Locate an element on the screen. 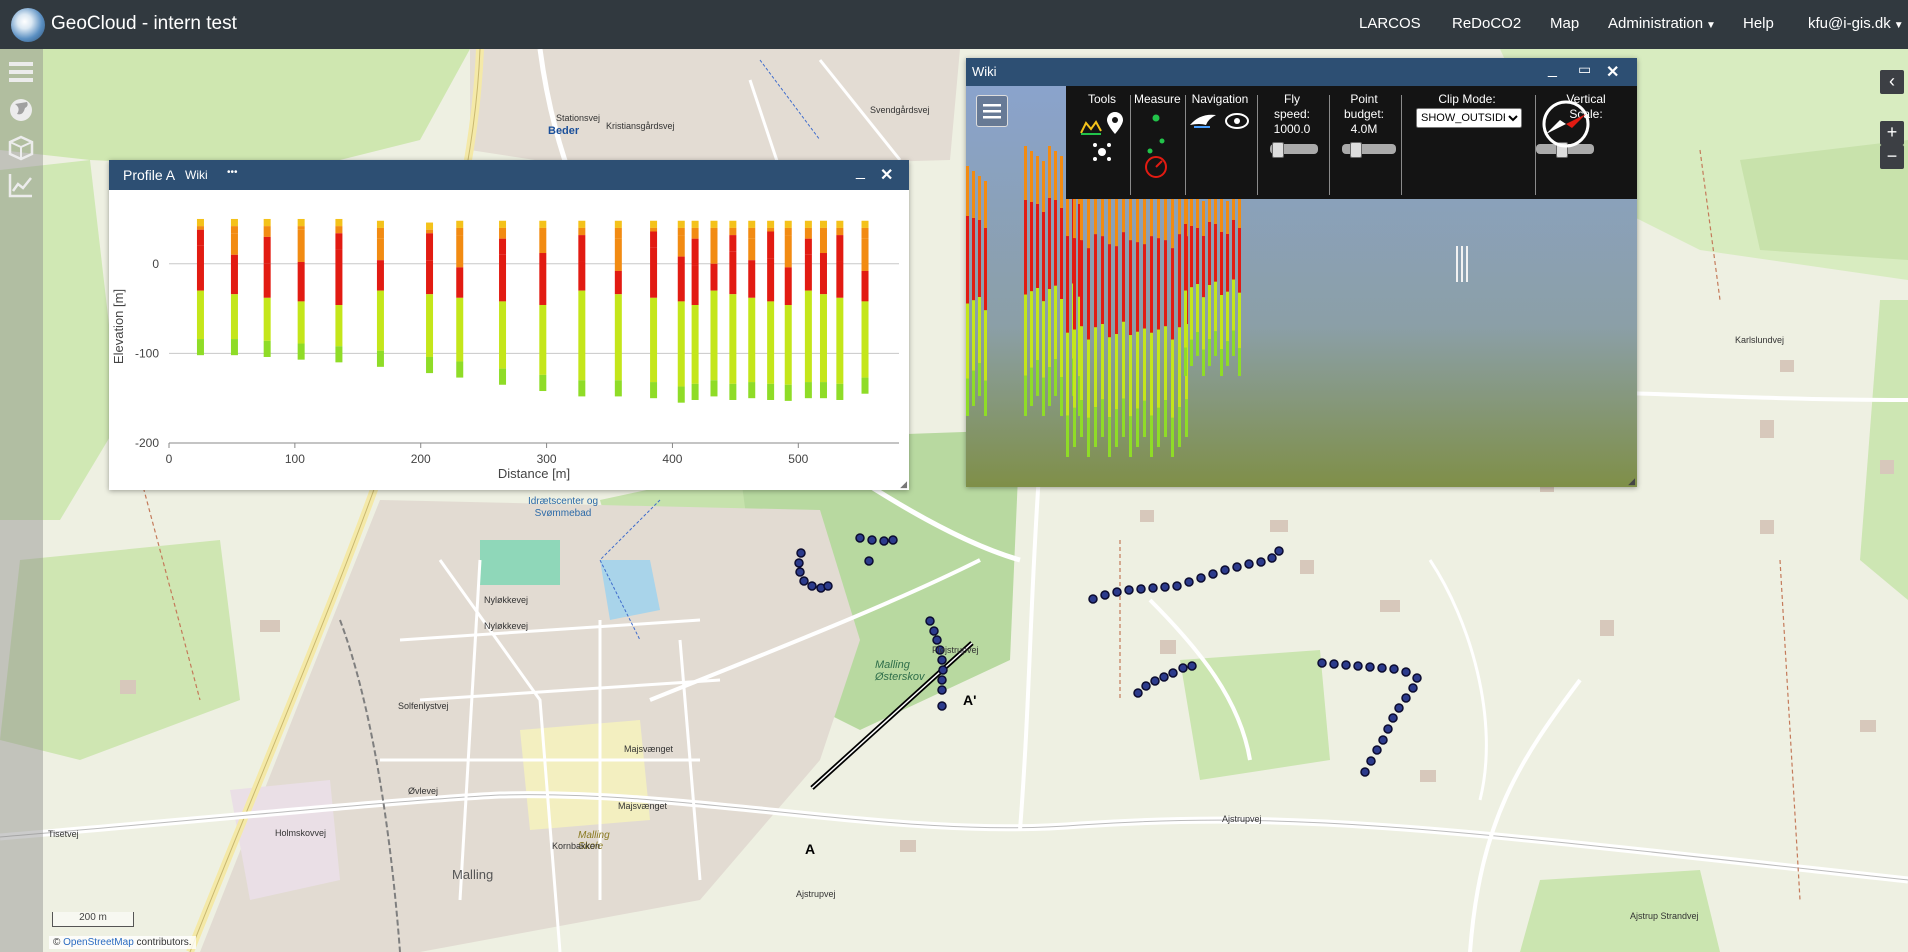  globe-icon is located at coordinates (21, 110).